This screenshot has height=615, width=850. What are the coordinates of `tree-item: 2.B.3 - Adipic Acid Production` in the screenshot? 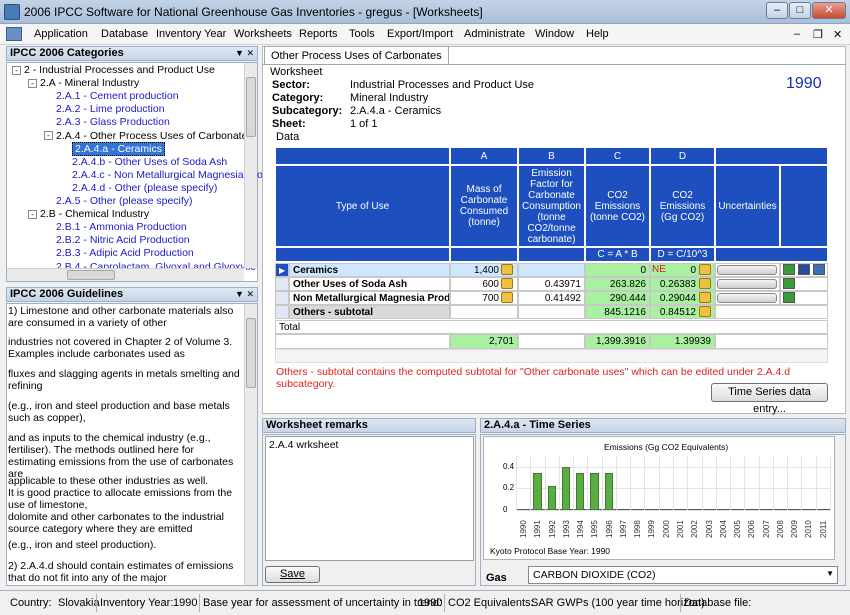 It's located at (125, 253).